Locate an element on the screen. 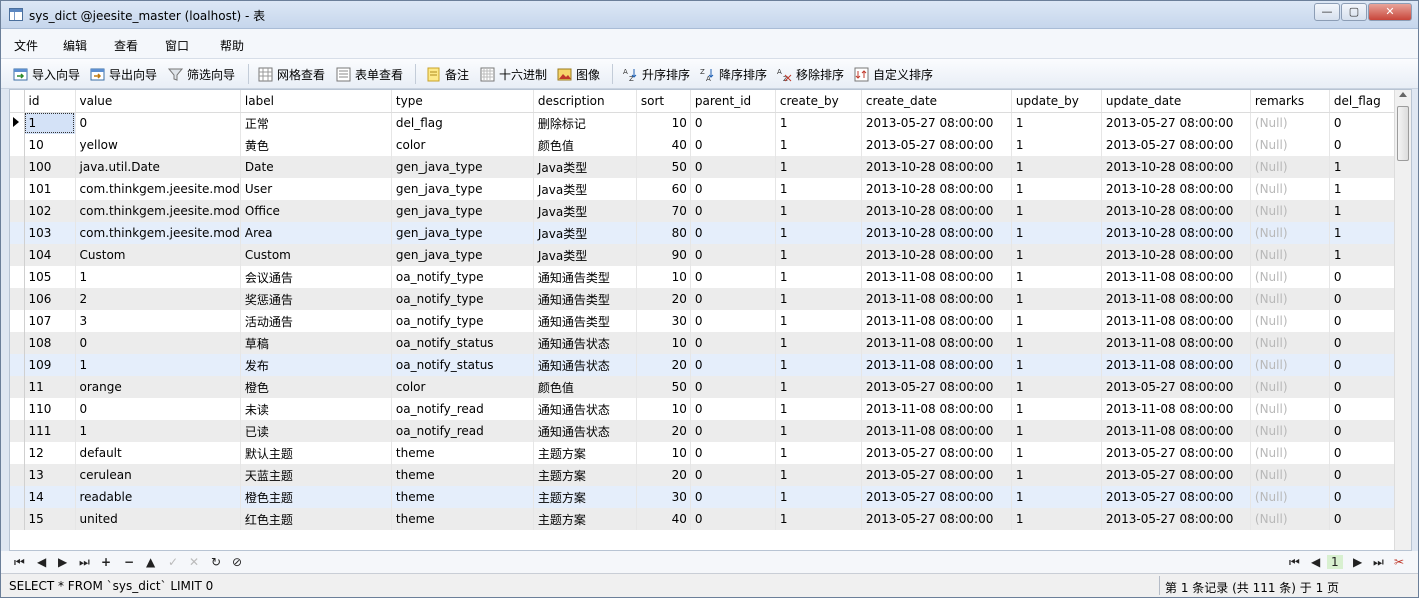 Image resolution: width=1419 pixels, height=598 pixels. cell-sort: 20 is located at coordinates (663, 431).